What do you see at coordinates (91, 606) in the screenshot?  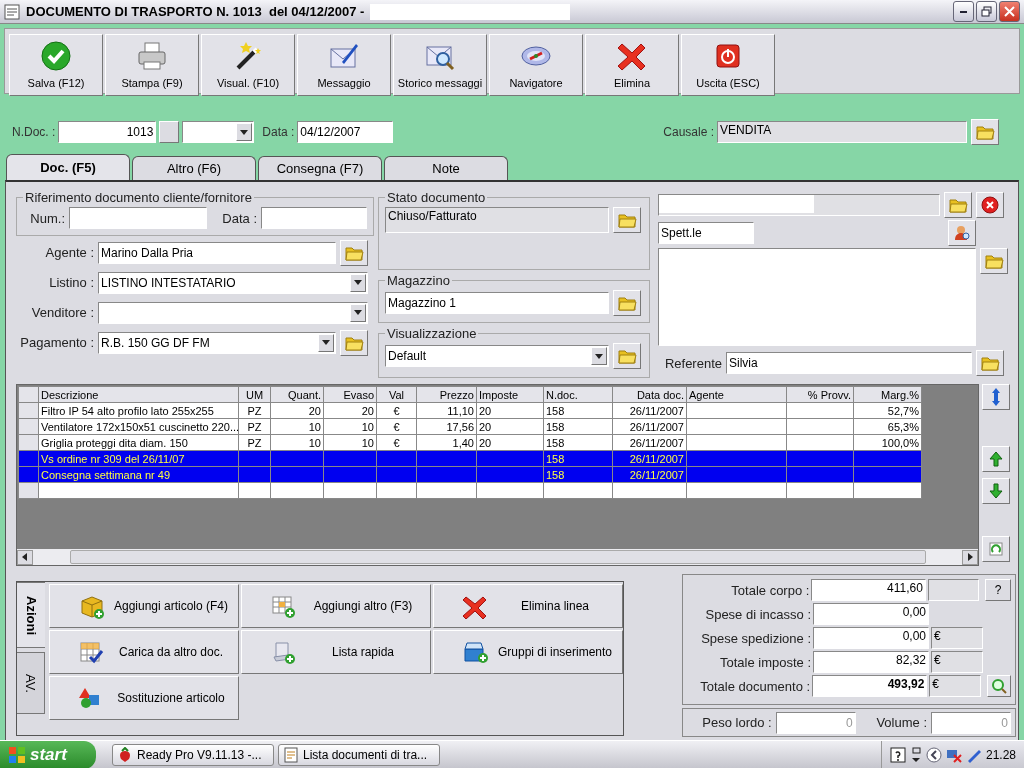 I see `cube-plus-icon` at bounding box center [91, 606].